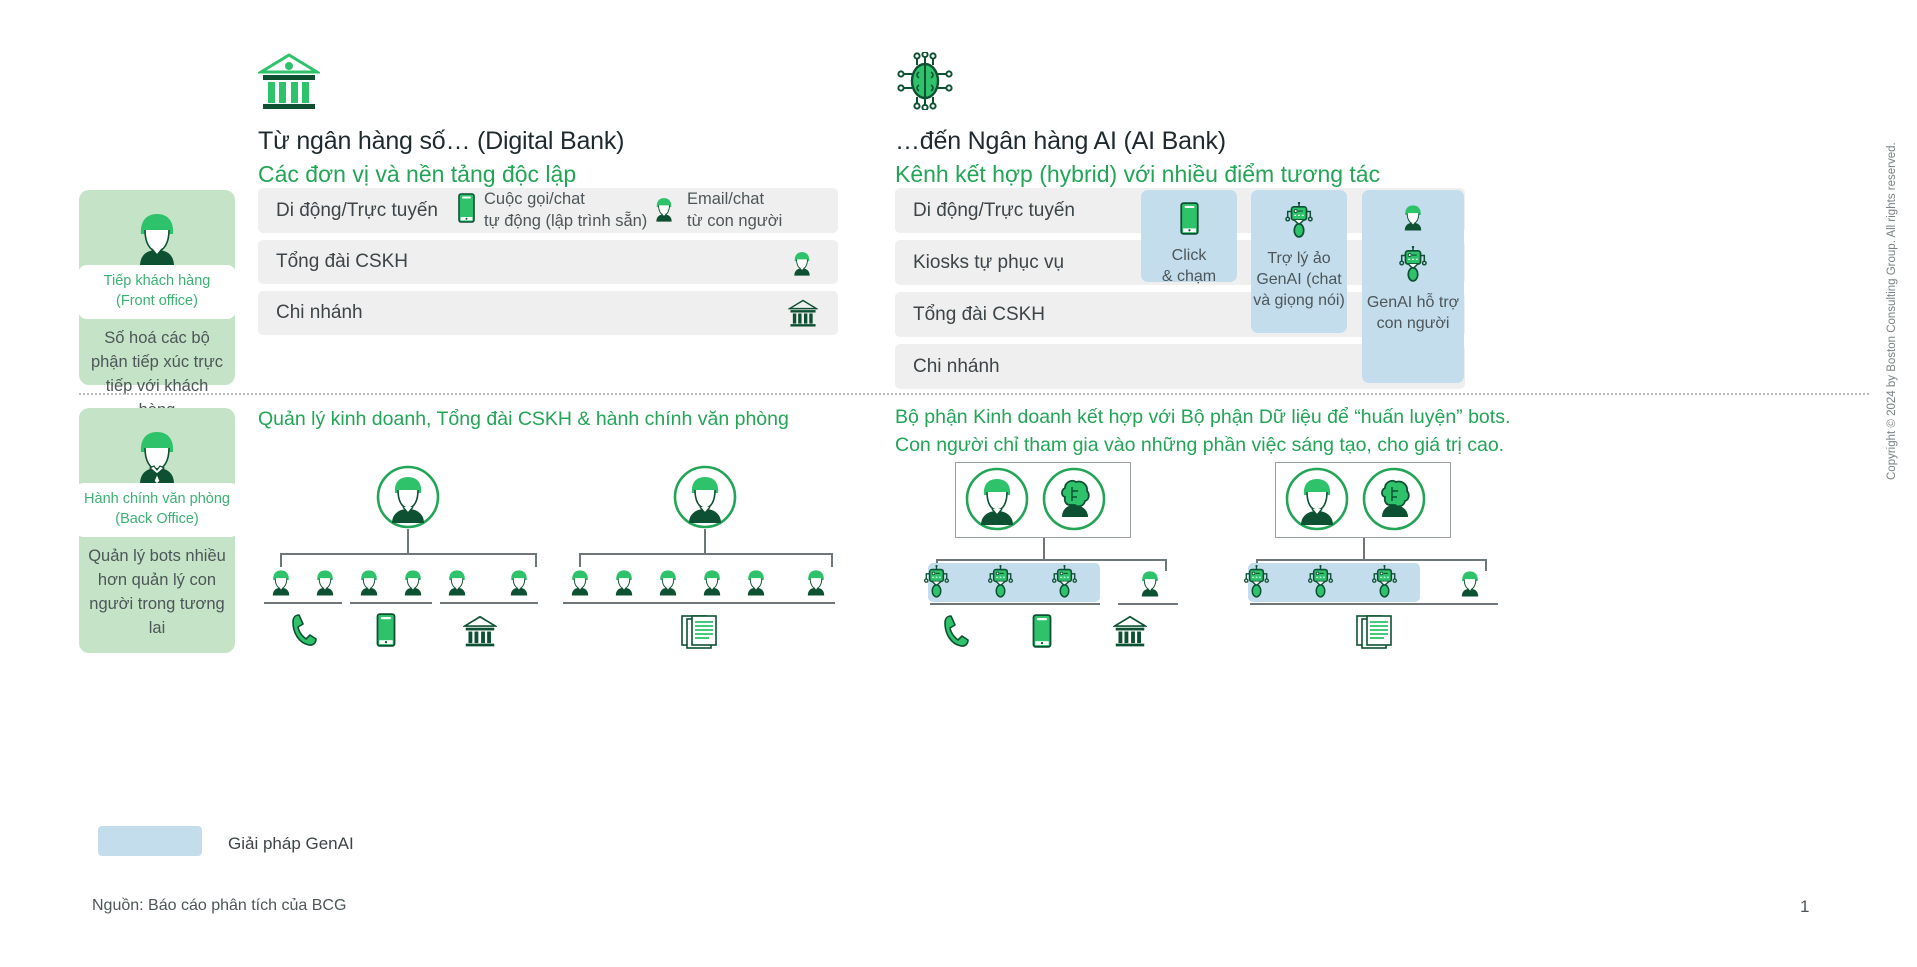 The height and width of the screenshot is (967, 1917). I want to click on front-office-pill-line1: Tiếp khách hàng, so click(157, 281).